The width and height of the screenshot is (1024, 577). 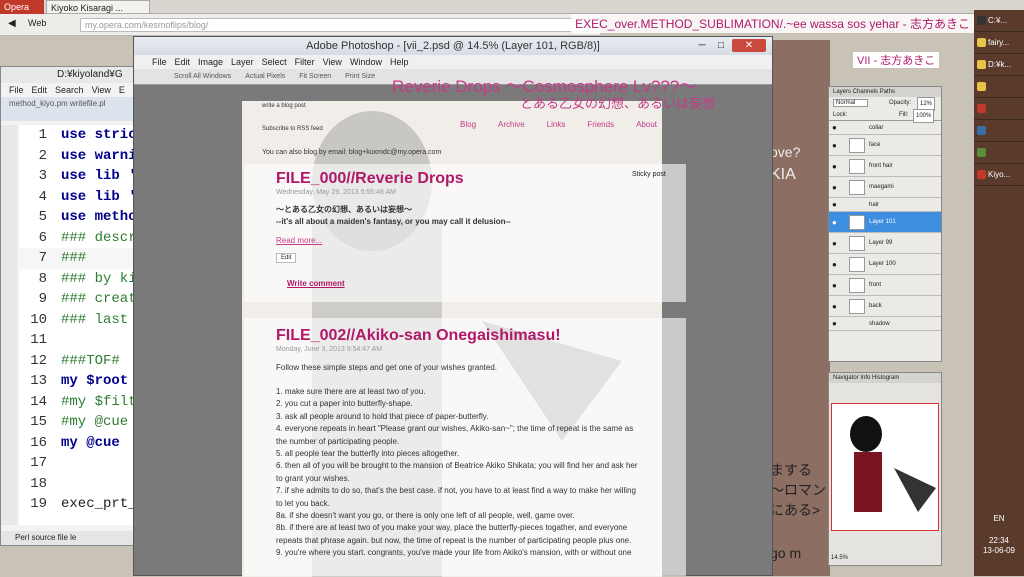 What do you see at coordinates (122, 90) in the screenshot?
I see `editor-menu-e: E` at bounding box center [122, 90].